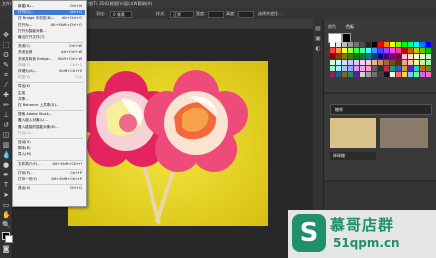 This screenshot has height=258, width=436. I want to click on file-menu-item: 生成, so click(49, 93).